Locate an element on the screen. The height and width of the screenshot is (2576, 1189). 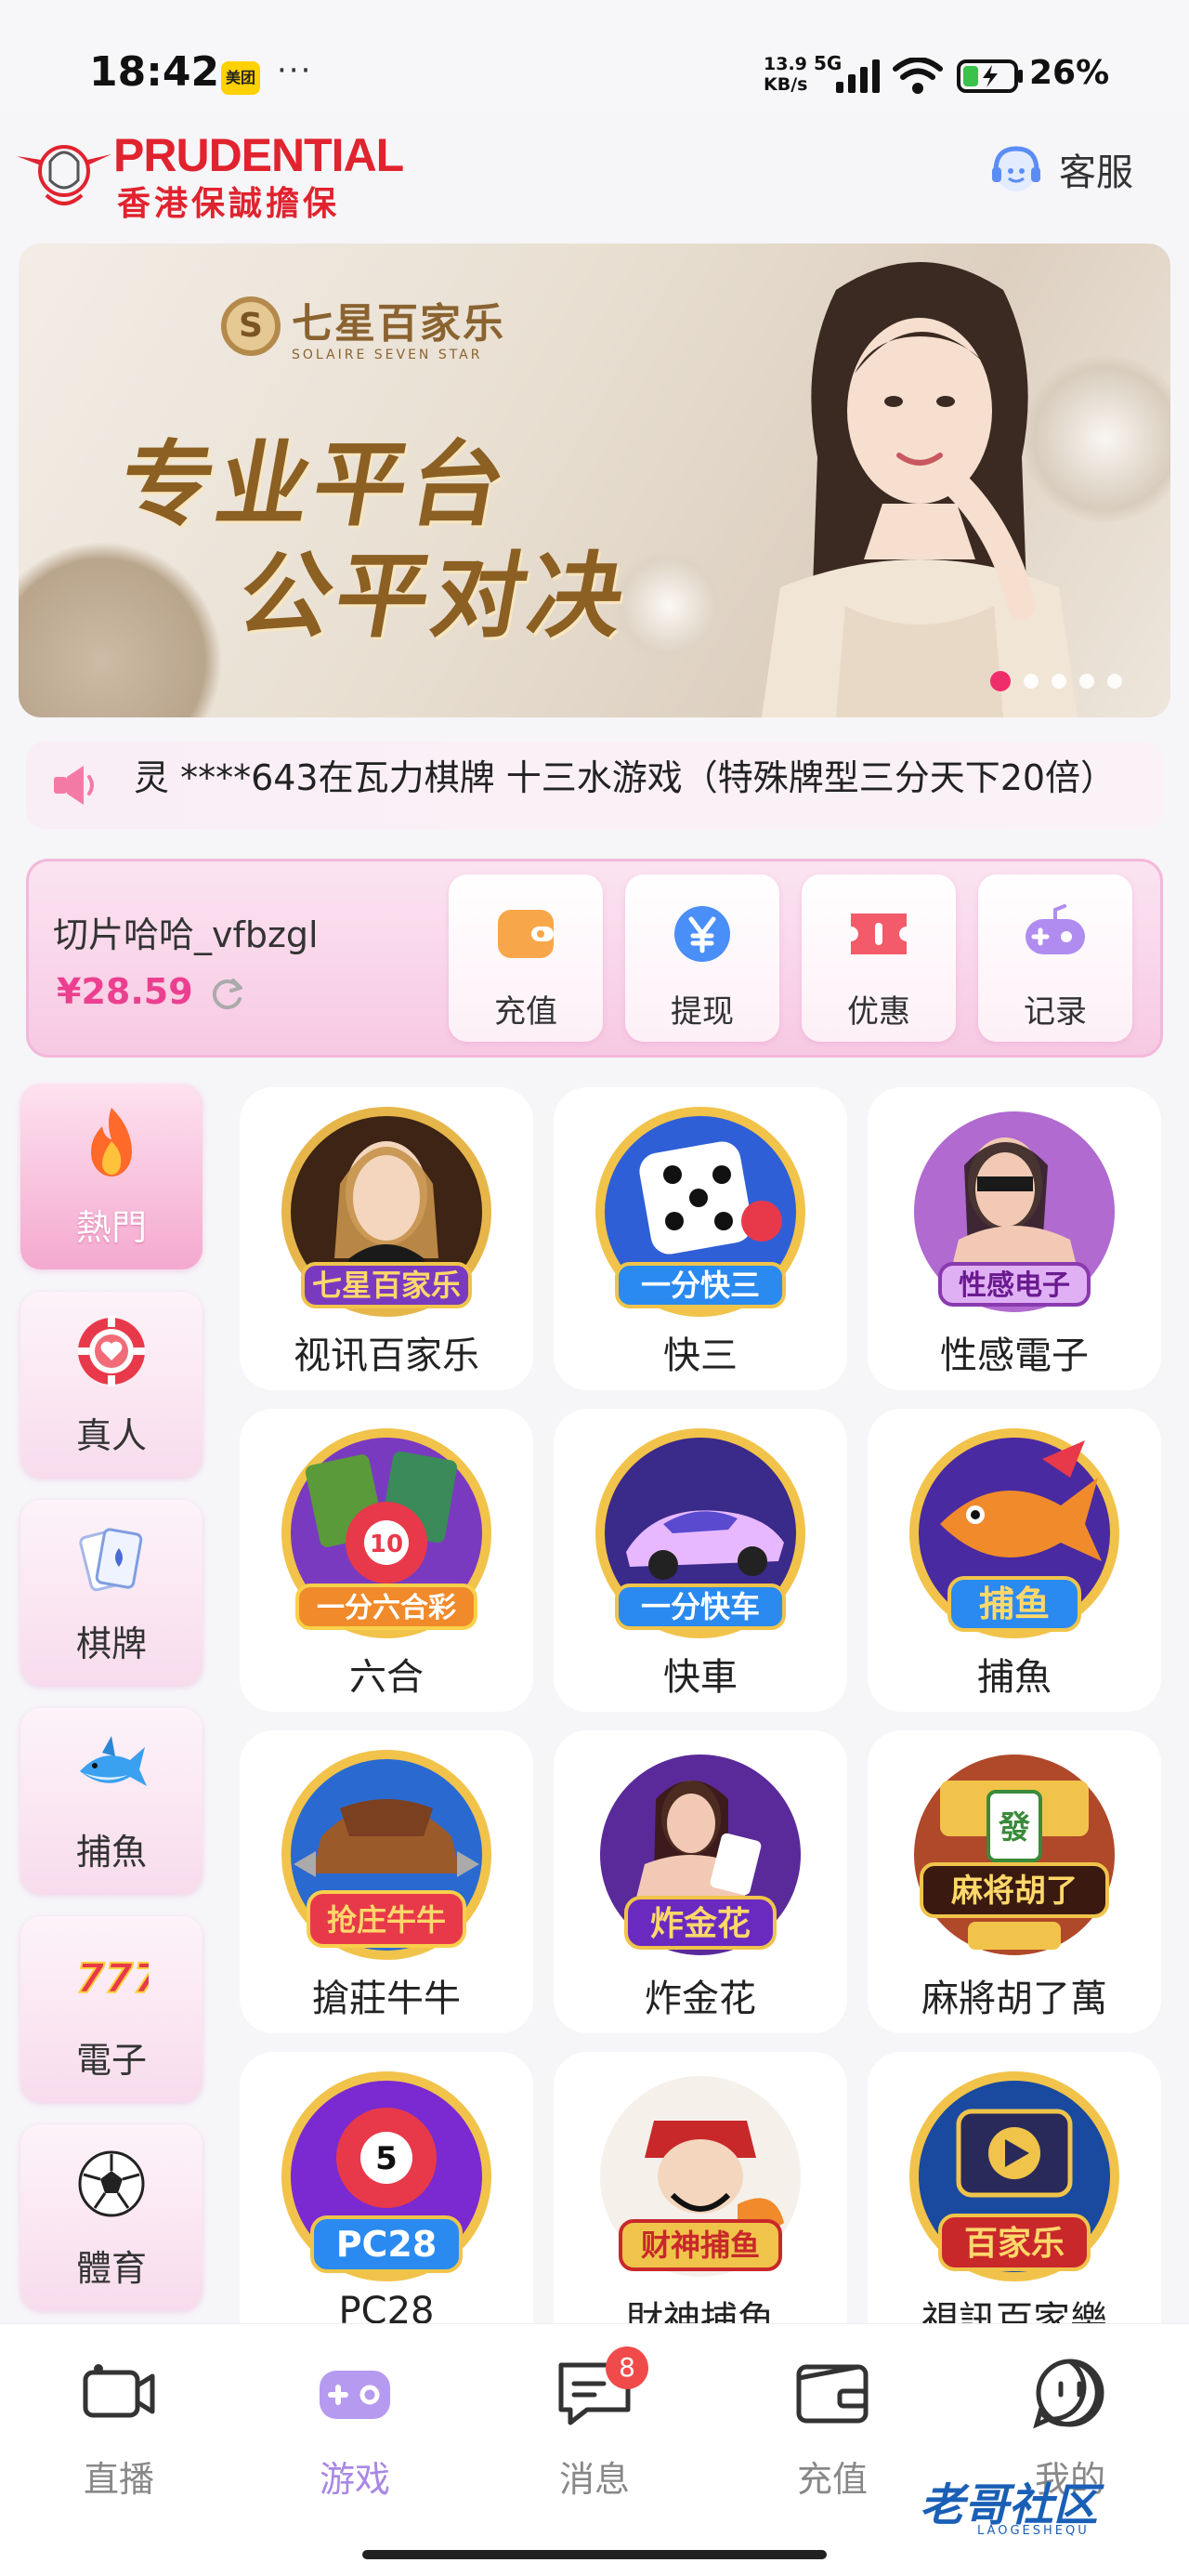
yen-coin-icon is located at coordinates (702, 934).